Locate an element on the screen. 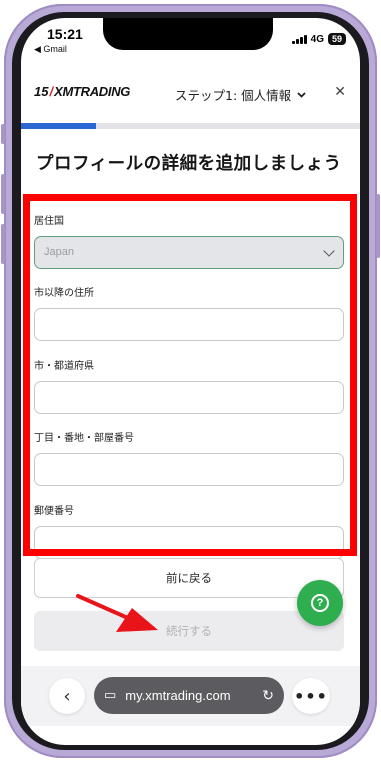 Image resolution: width=381 pixels, height=762 pixels. chevron-left-icon: ‹ is located at coordinates (67, 696).